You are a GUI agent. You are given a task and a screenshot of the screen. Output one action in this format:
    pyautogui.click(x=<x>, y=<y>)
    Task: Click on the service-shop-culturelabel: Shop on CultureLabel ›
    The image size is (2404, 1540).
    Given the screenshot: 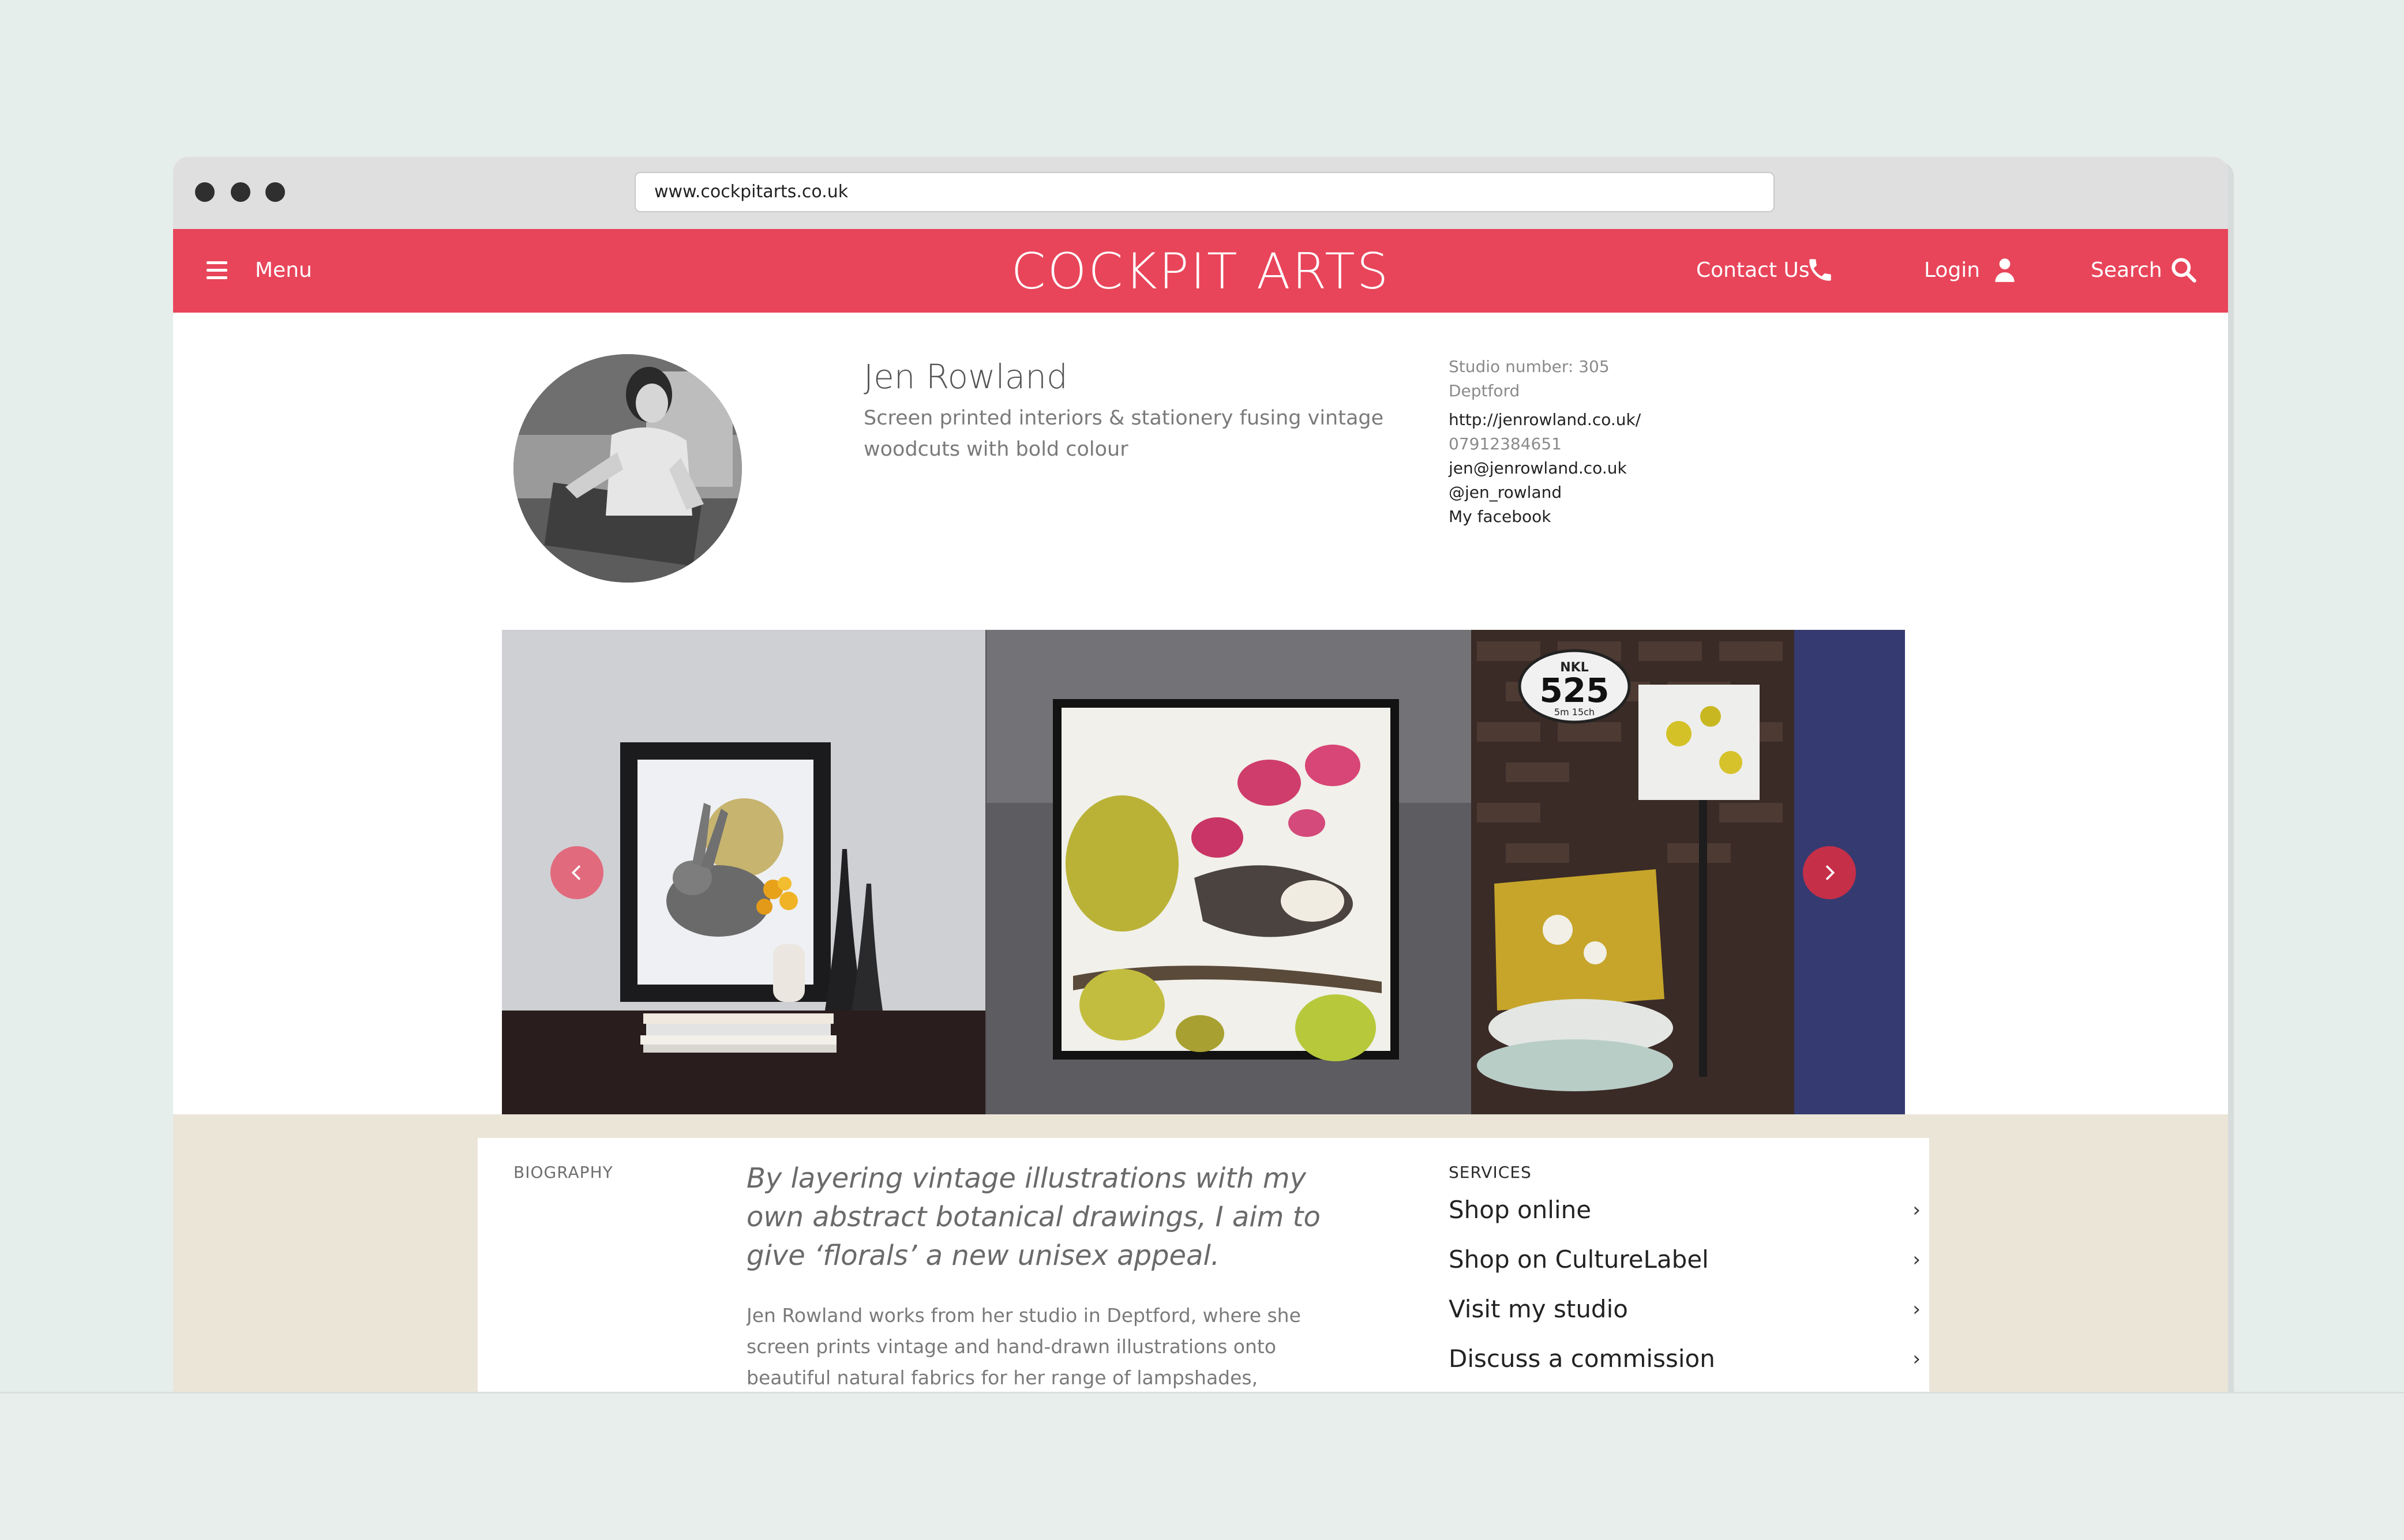 What is the action you would take?
    pyautogui.click(x=1685, y=1260)
    